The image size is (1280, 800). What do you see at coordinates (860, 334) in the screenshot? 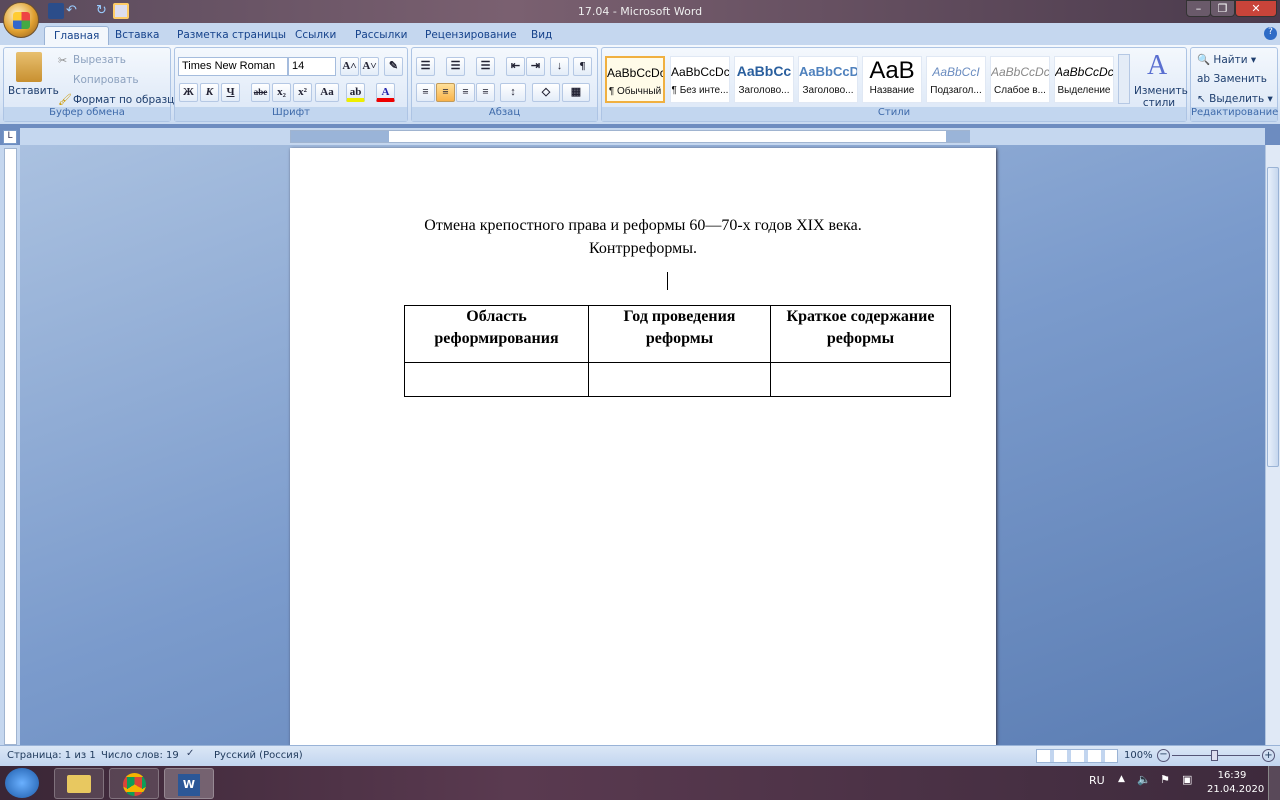
I see `table-header-cell: Краткое содержание реформы` at bounding box center [860, 334].